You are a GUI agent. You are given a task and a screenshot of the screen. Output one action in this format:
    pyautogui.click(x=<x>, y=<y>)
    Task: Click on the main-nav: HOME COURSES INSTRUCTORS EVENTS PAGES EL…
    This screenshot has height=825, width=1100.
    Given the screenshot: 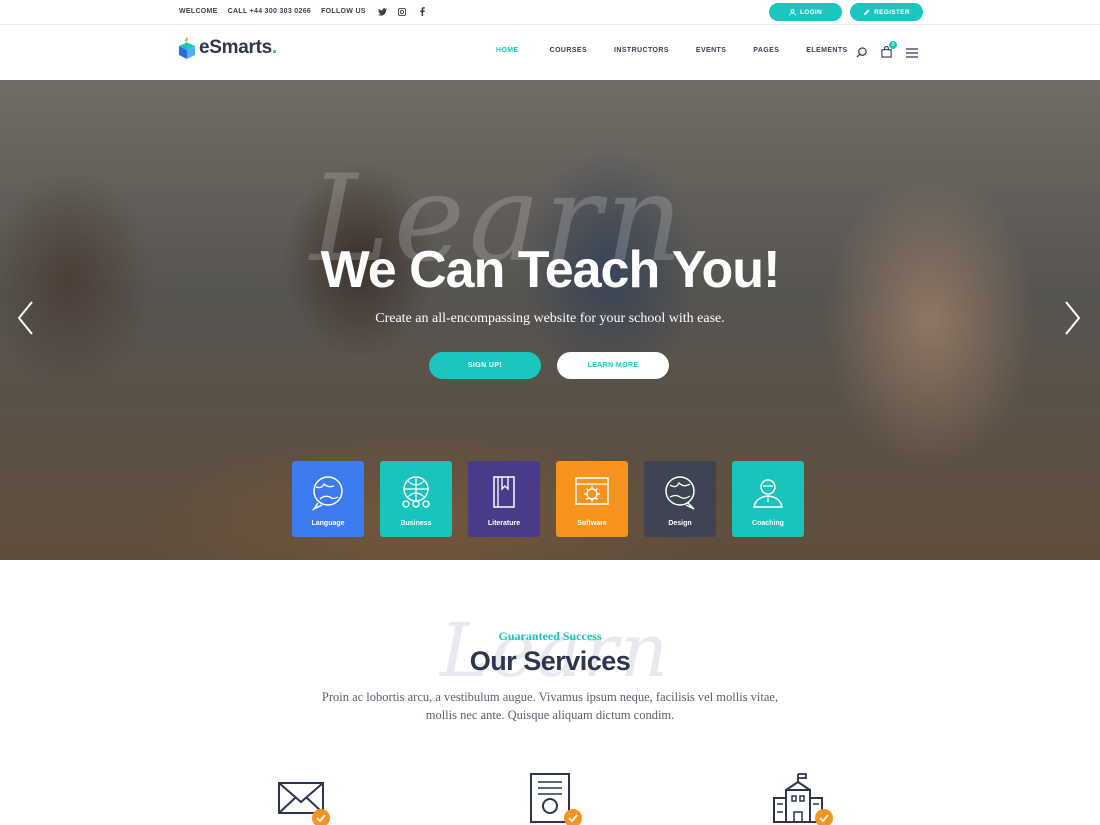 What is the action you would take?
    pyautogui.click(x=672, y=50)
    